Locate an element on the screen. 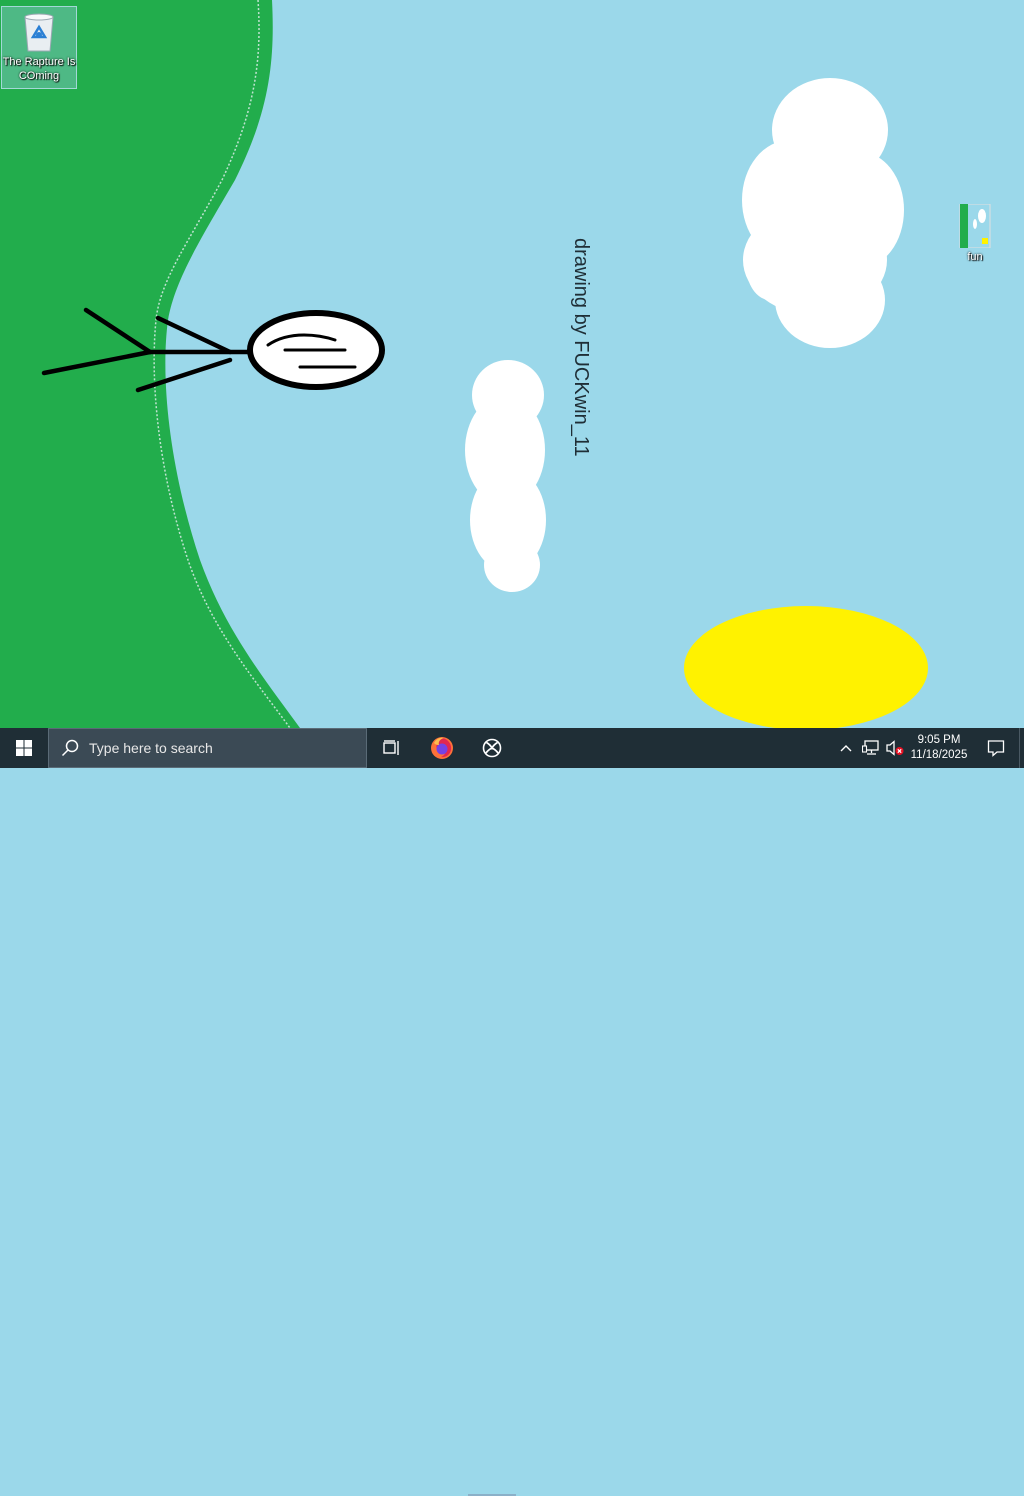  action-center-button is located at coordinates (996, 748).